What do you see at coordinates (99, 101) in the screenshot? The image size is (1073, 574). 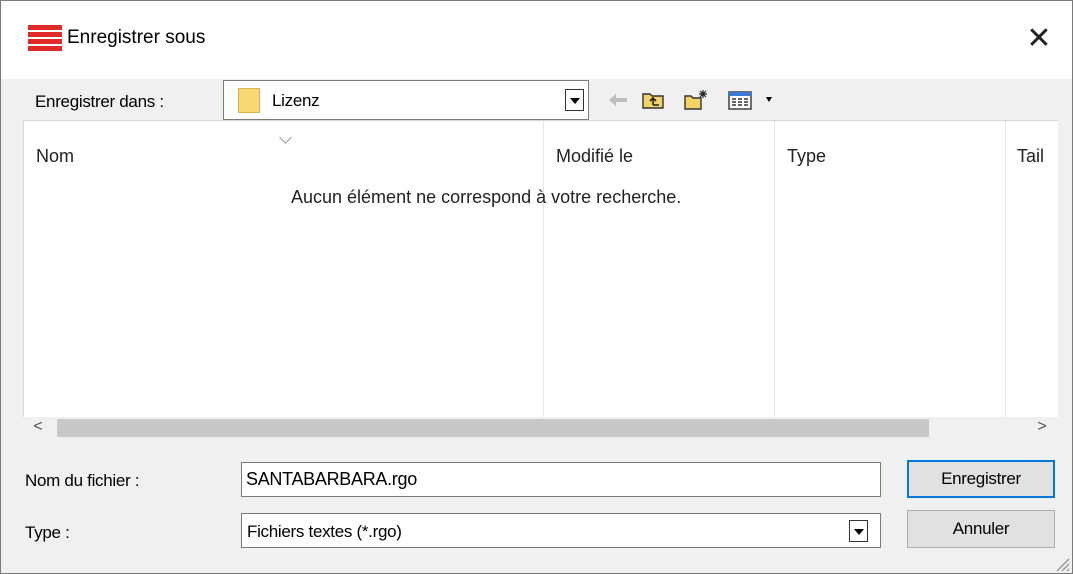 I see `look-in-label: Enregistrer dans :` at bounding box center [99, 101].